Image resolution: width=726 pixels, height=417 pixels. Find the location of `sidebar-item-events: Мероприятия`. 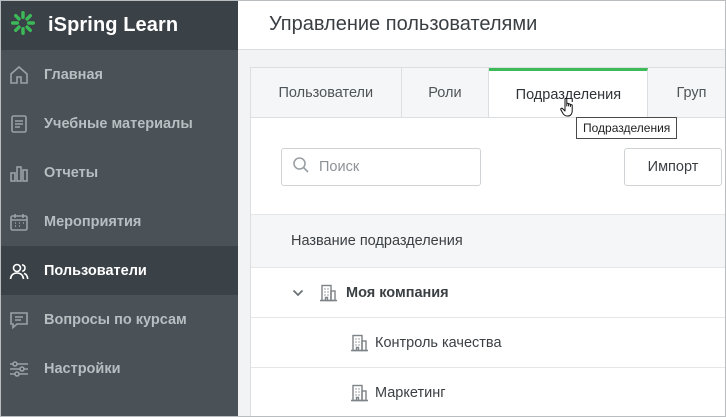

sidebar-item-events: Мероприятия is located at coordinates (119, 221).